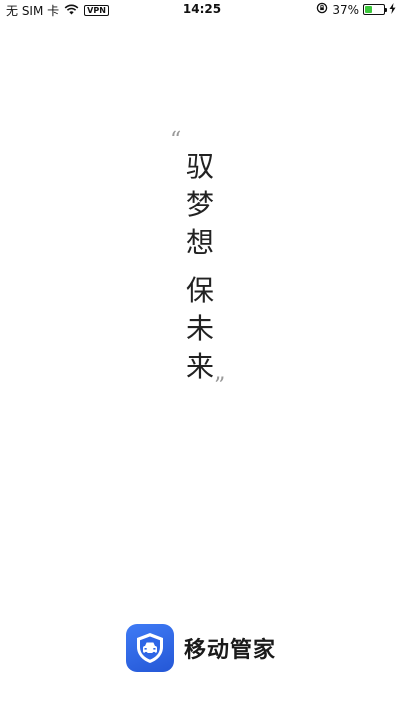  I want to click on brand-lockup: 移动管家, so click(201, 648).